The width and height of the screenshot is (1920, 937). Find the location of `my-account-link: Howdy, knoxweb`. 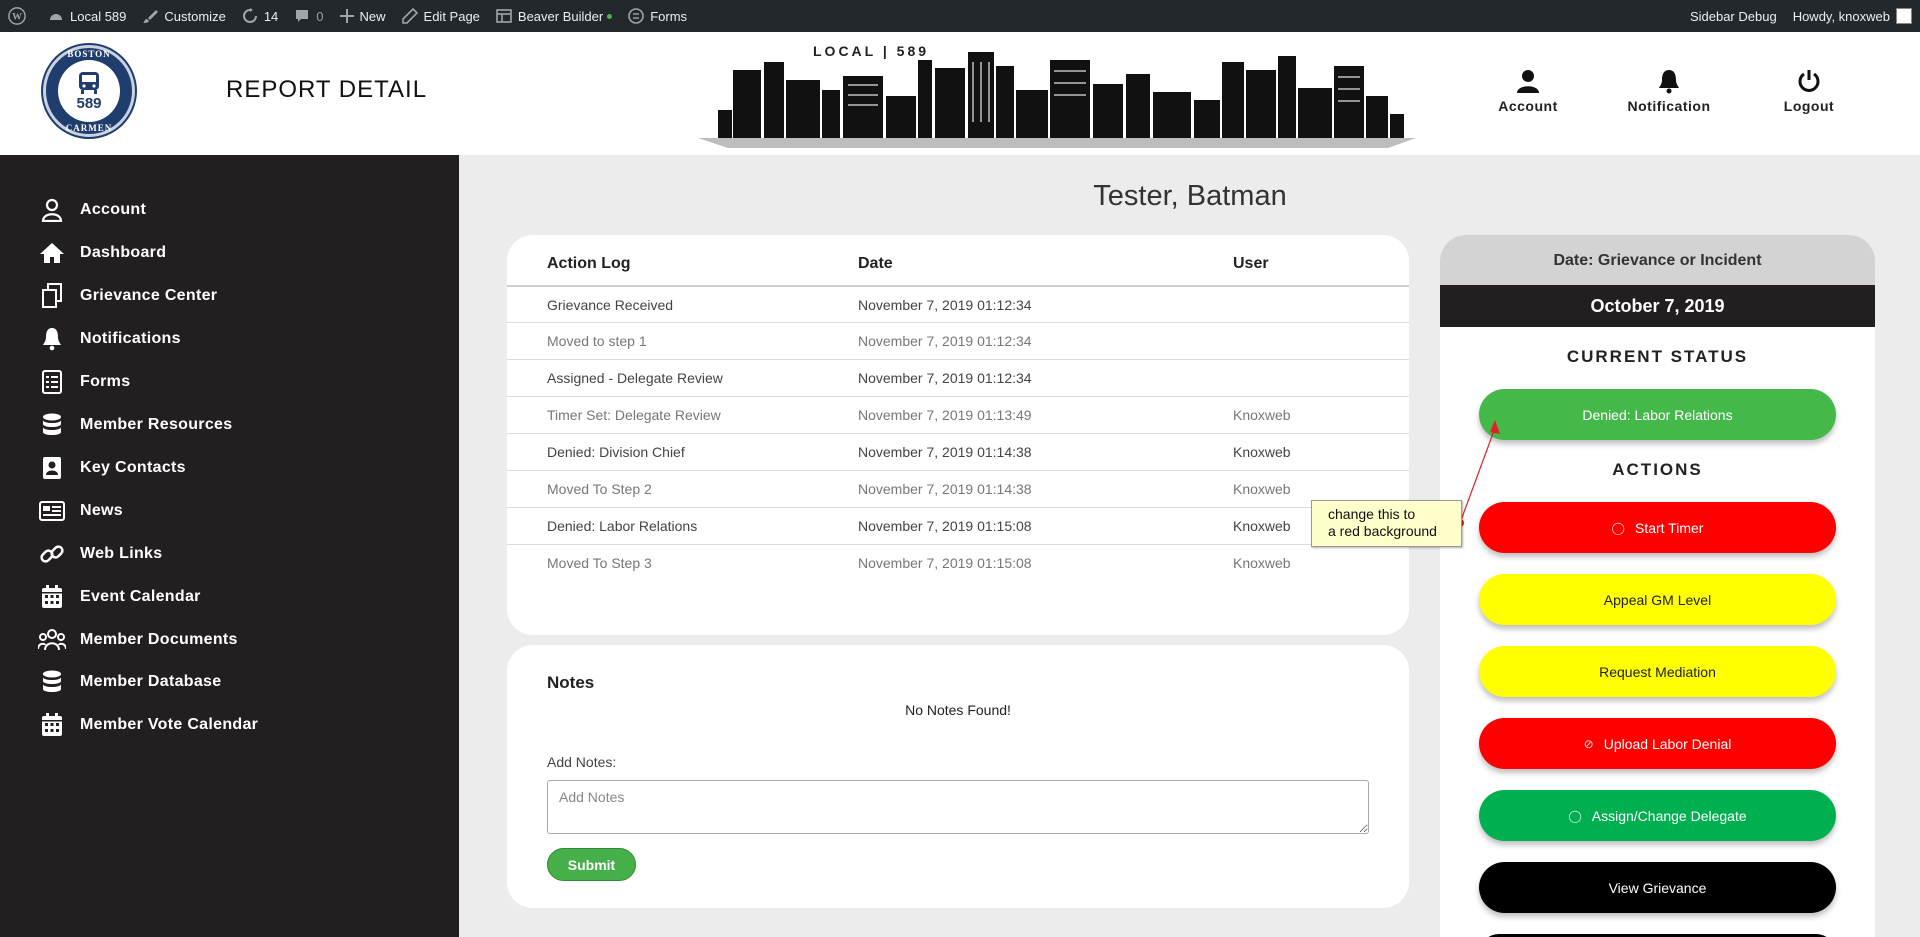

my-account-link: Howdy, knoxweb is located at coordinates (1852, 16).